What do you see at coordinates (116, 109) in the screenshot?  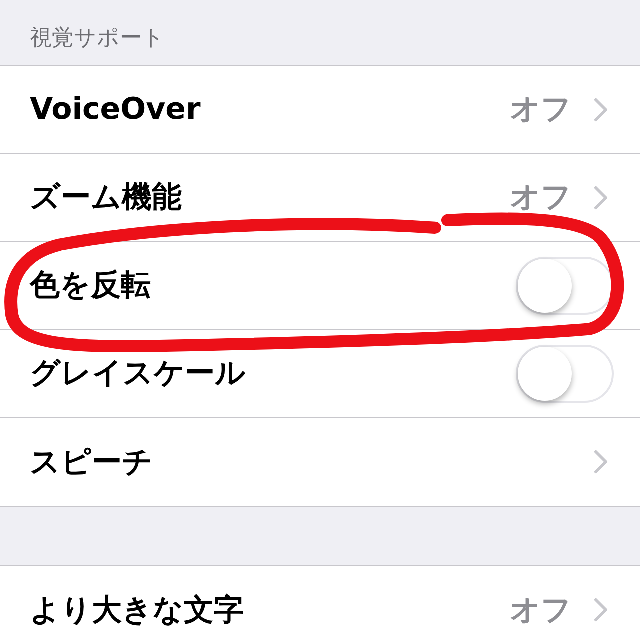 I see `setting-label: VoiceOver` at bounding box center [116, 109].